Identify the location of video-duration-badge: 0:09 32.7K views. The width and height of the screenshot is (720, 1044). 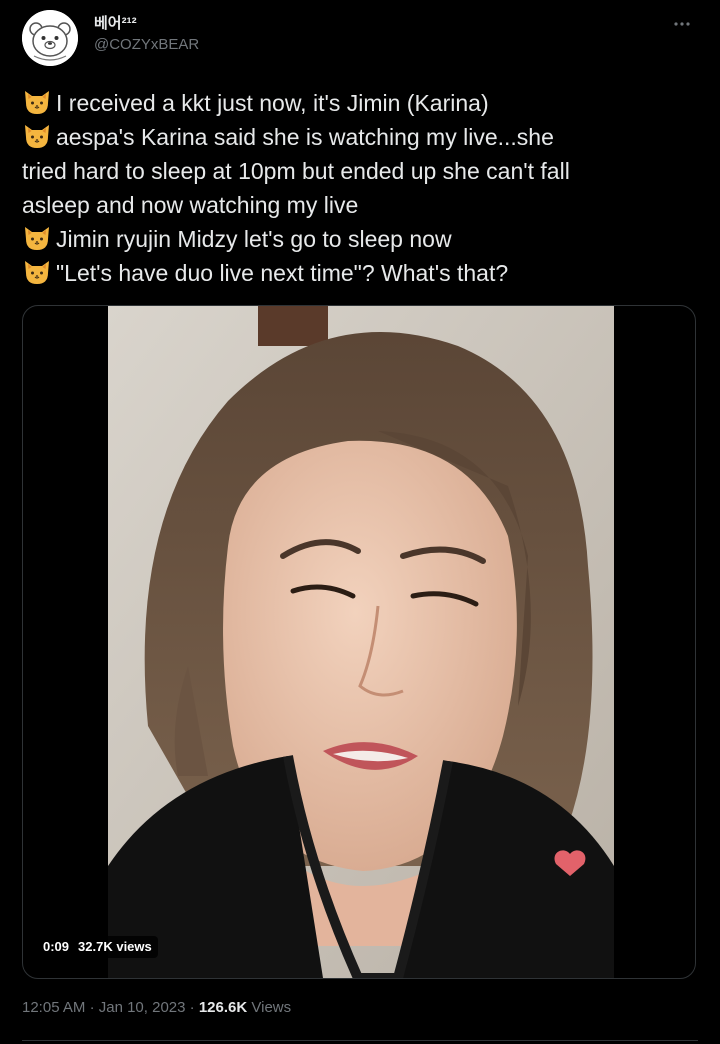
(97, 947).